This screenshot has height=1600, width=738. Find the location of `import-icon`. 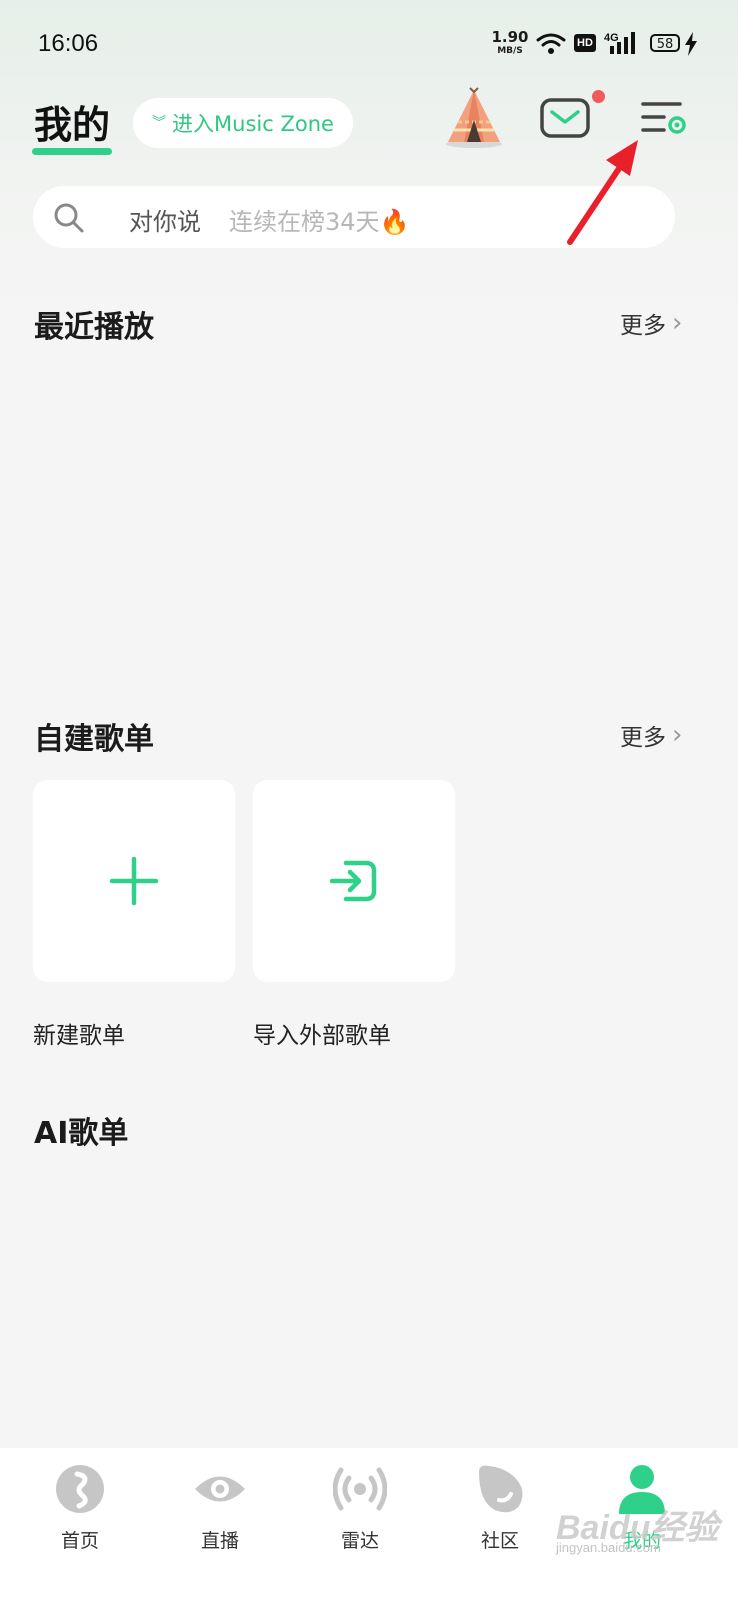

import-icon is located at coordinates (353, 881).